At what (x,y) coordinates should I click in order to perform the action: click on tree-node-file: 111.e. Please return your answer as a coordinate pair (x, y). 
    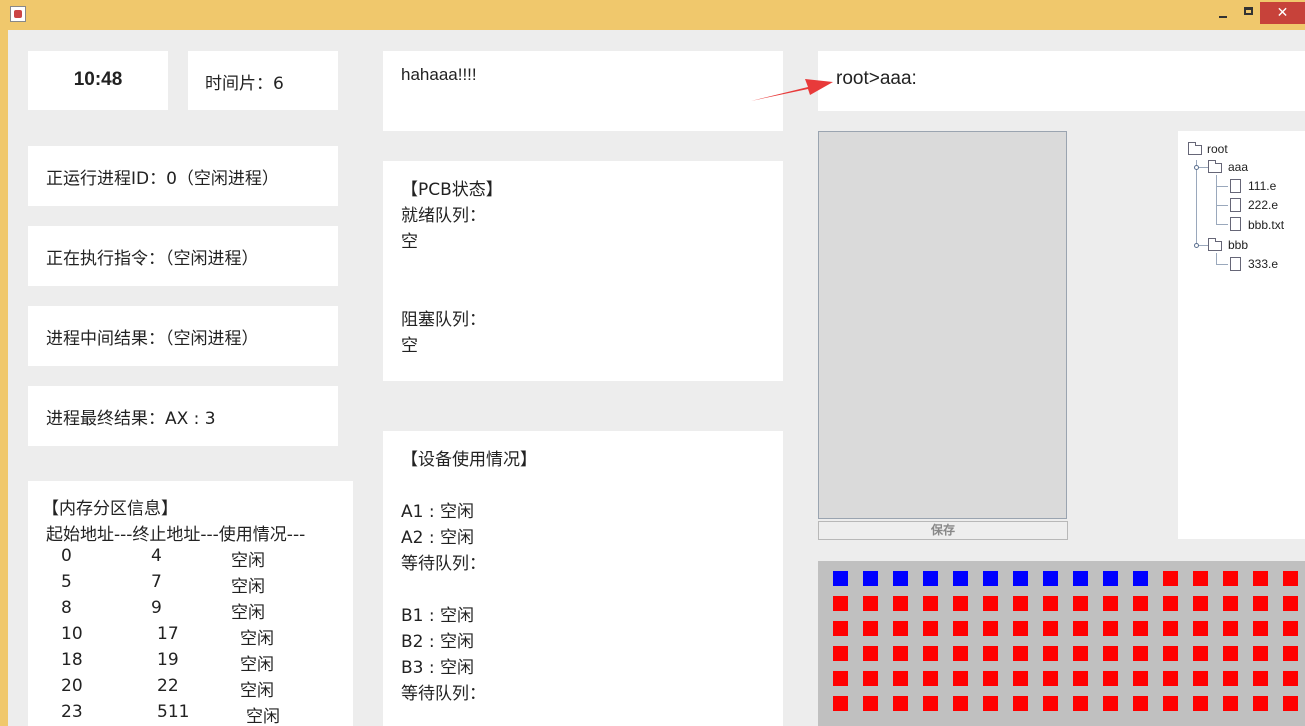
    Looking at the image, I should click on (1262, 186).